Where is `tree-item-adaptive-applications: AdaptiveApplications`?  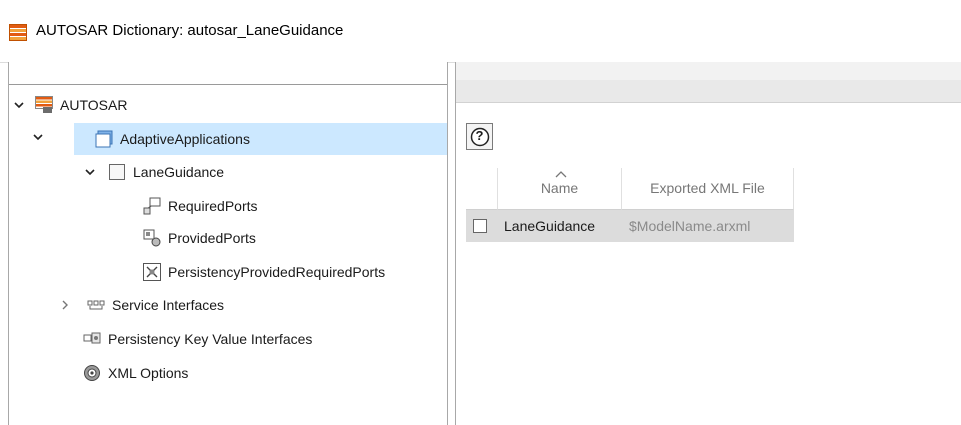 tree-item-adaptive-applications: AdaptiveApplications is located at coordinates (260, 139).